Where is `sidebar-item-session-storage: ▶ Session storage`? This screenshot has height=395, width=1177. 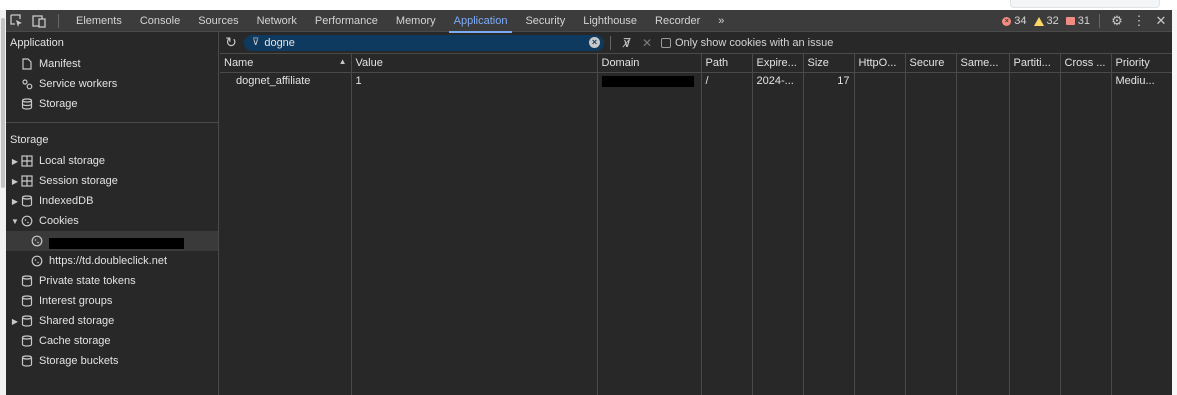 sidebar-item-session-storage: ▶ Session storage is located at coordinates (112, 181).